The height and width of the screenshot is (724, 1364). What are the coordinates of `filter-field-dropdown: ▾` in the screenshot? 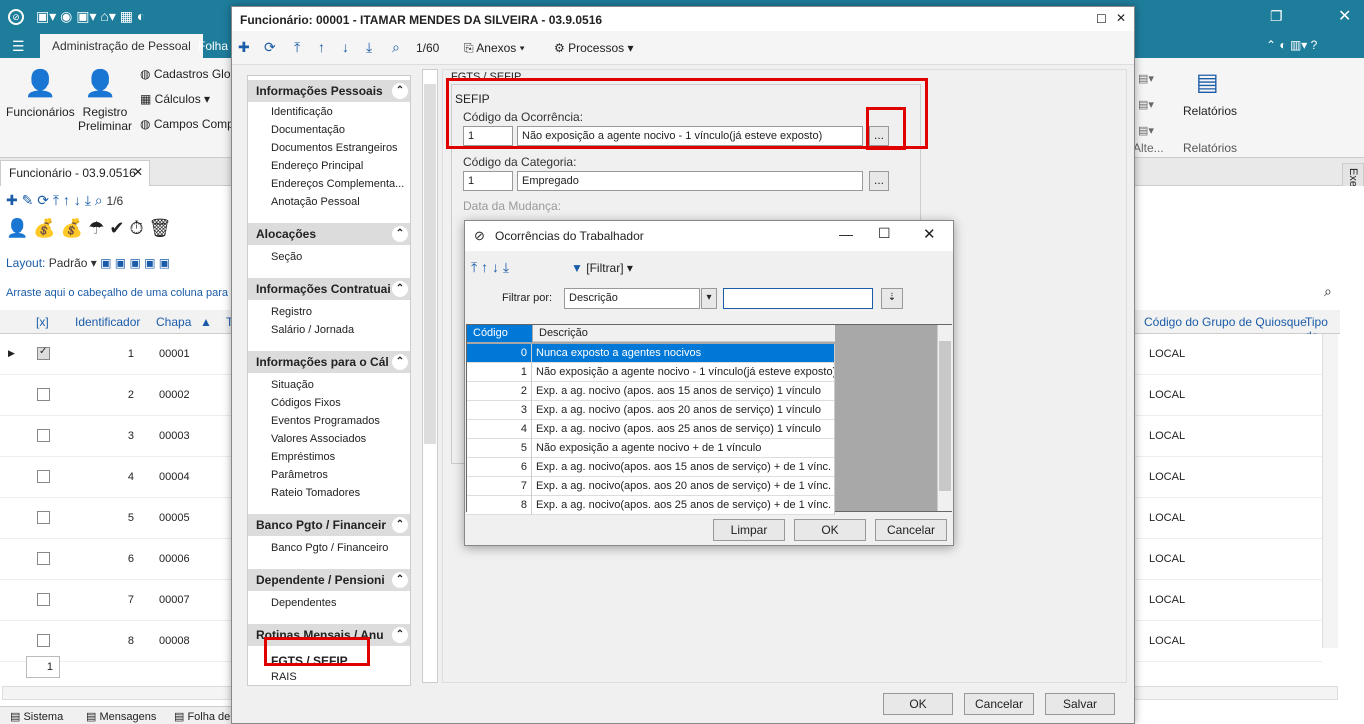 It's located at (709, 298).